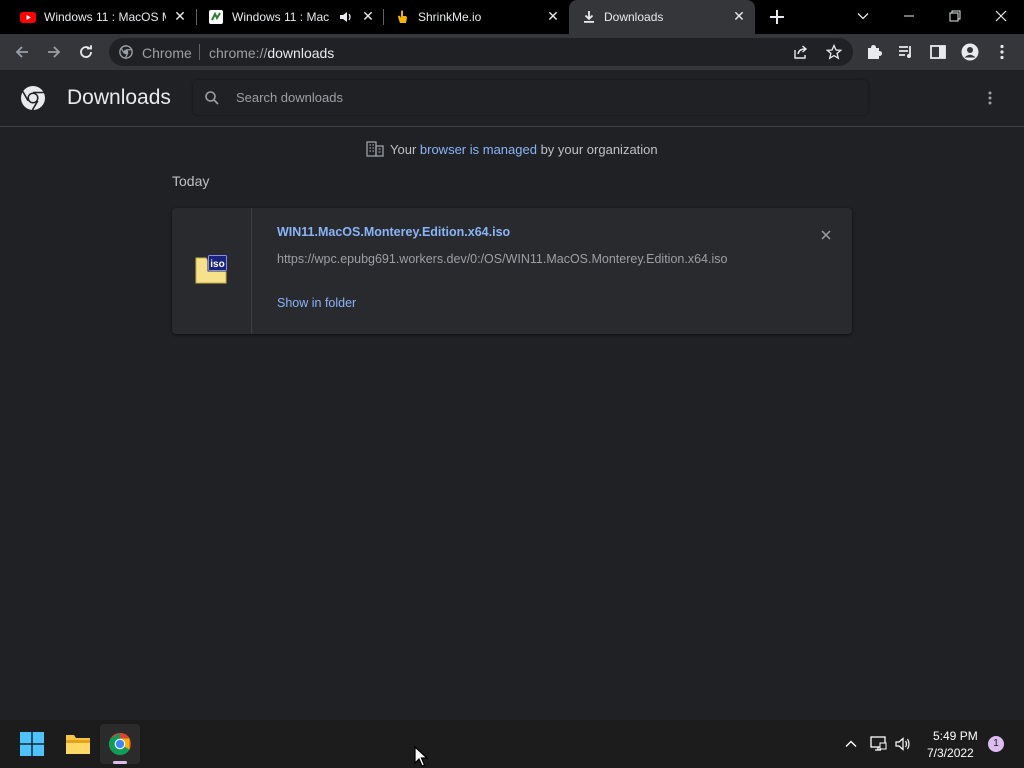 The height and width of the screenshot is (768, 1024). I want to click on tab-youtube: Windows 11 : MacOS M ✕, so click(101, 17).